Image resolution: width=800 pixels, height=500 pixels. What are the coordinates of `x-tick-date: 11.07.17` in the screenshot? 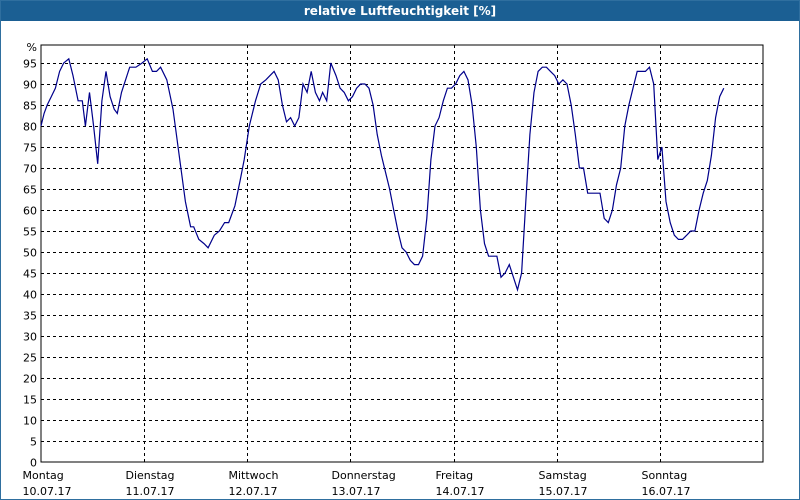 It's located at (150, 491).